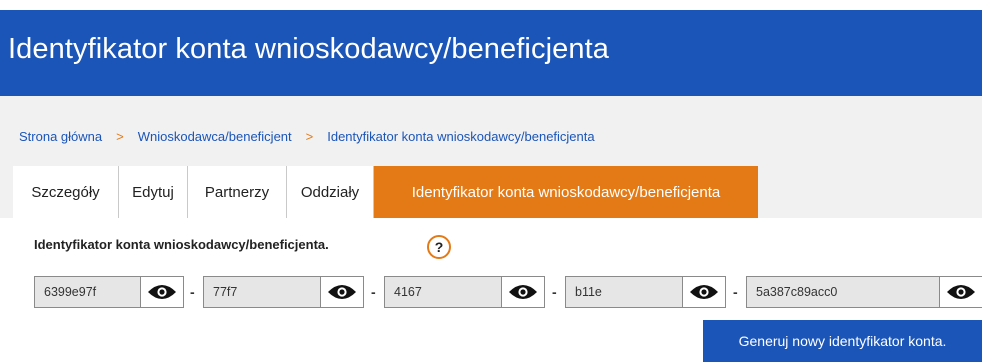  Describe the element at coordinates (215, 136) in the screenshot. I see `breadcrumb-applicant: Wnioskodawca/beneficjent` at that location.